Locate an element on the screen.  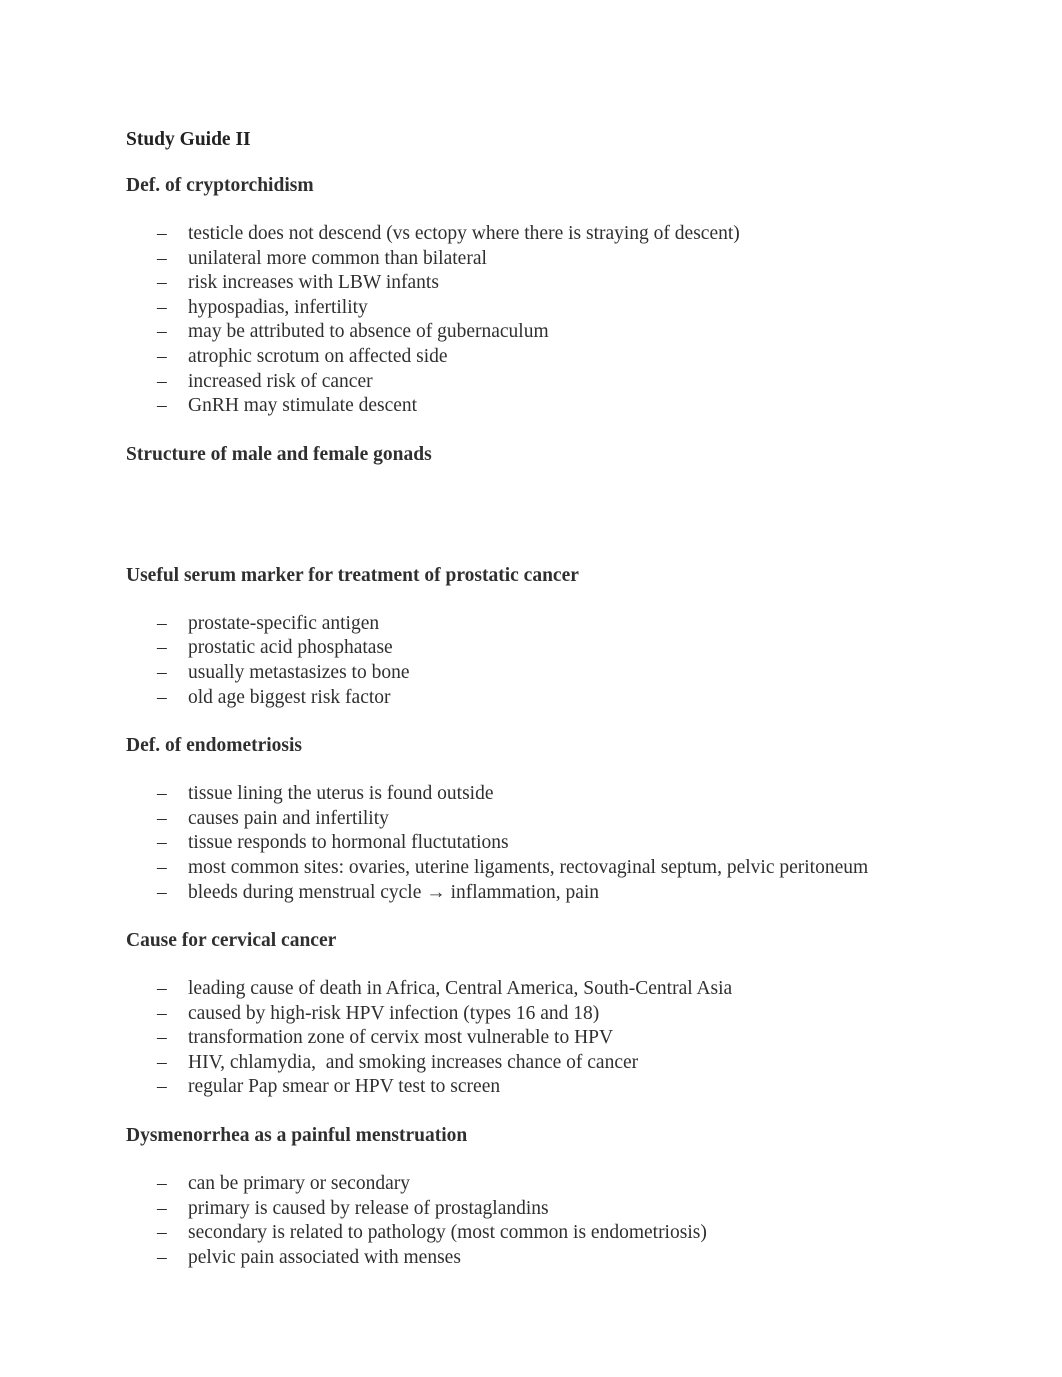
list-item-label: regular Pap smear or HPV test to screen is located at coordinates (344, 1087).